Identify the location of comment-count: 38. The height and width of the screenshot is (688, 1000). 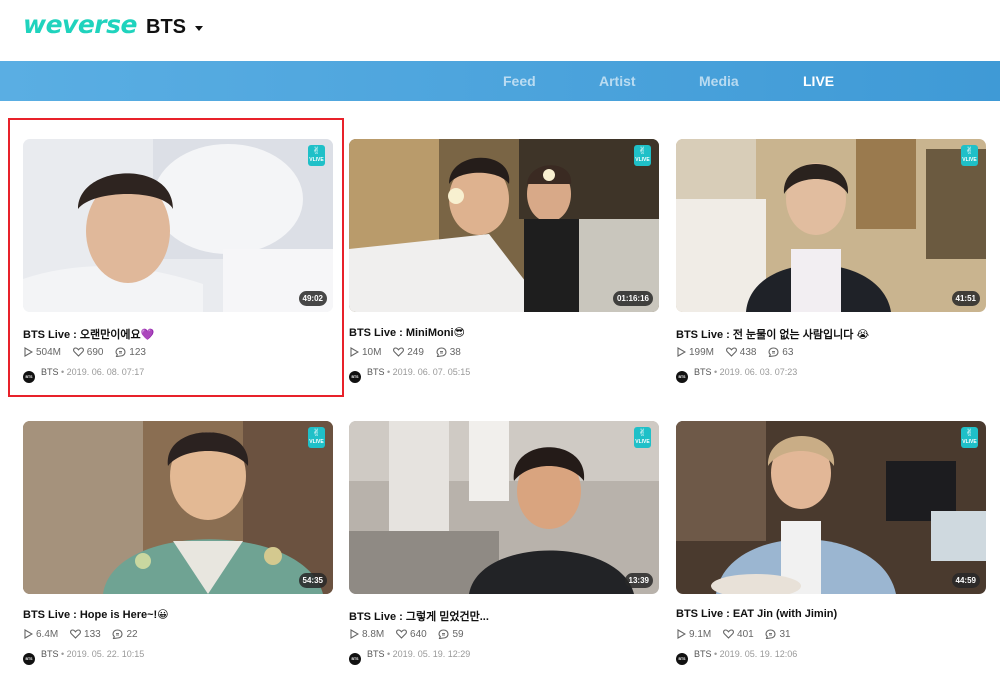
(448, 352).